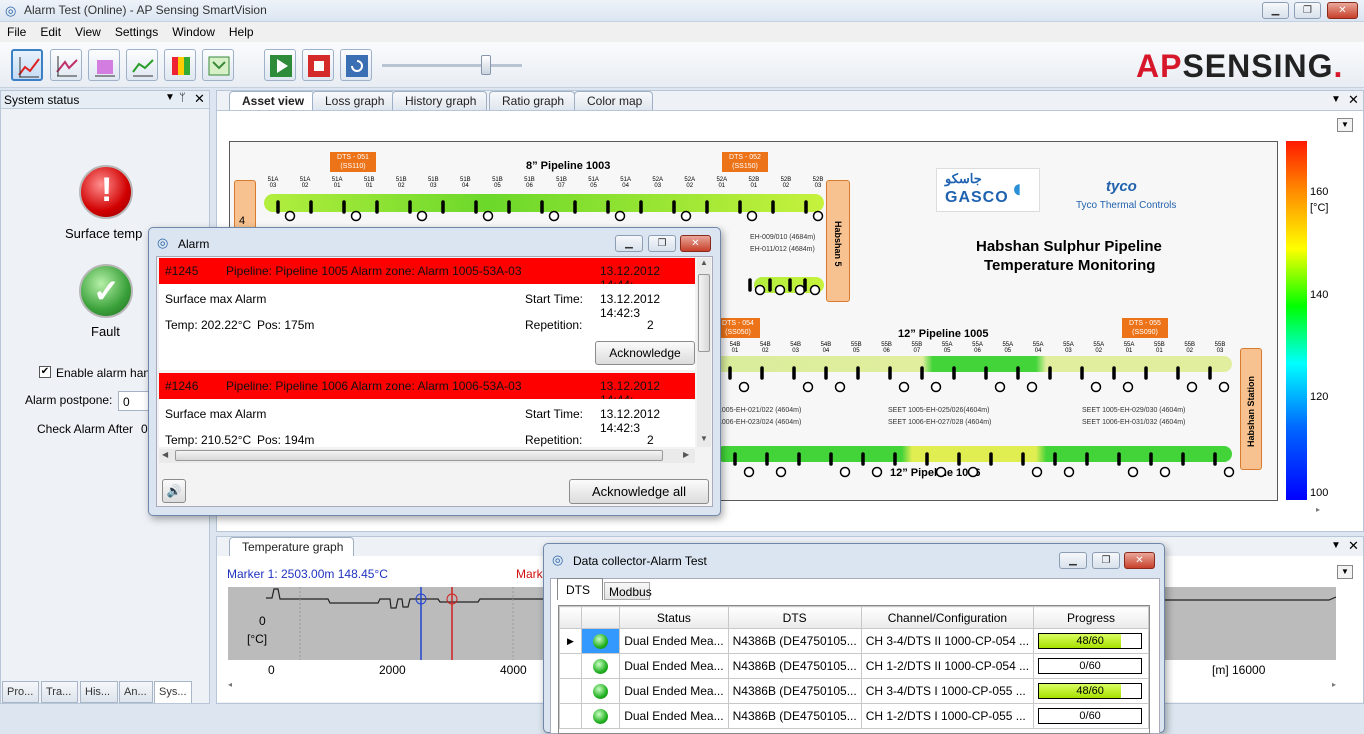 This screenshot has width=1364, height=734. I want to click on maximize-button: ❐, so click(1307, 10).